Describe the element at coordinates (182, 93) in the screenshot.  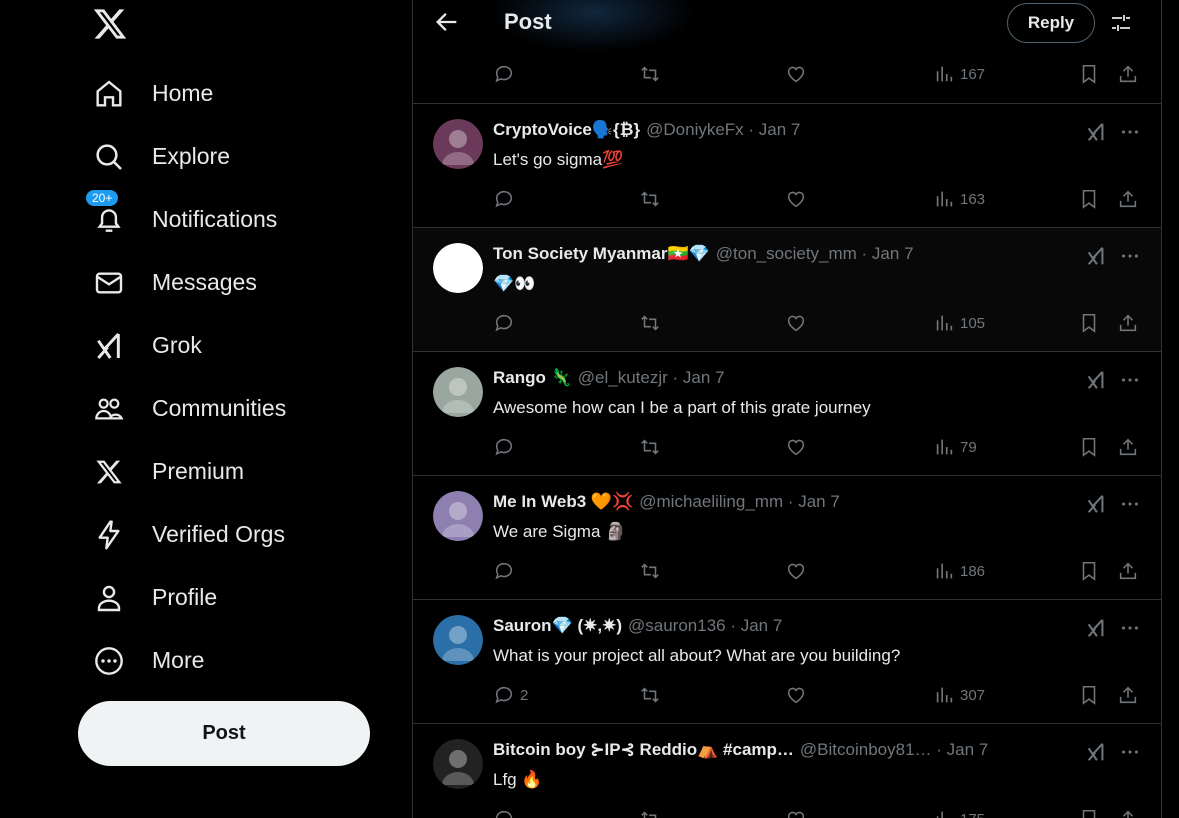
I see `nav-home: Home` at that location.